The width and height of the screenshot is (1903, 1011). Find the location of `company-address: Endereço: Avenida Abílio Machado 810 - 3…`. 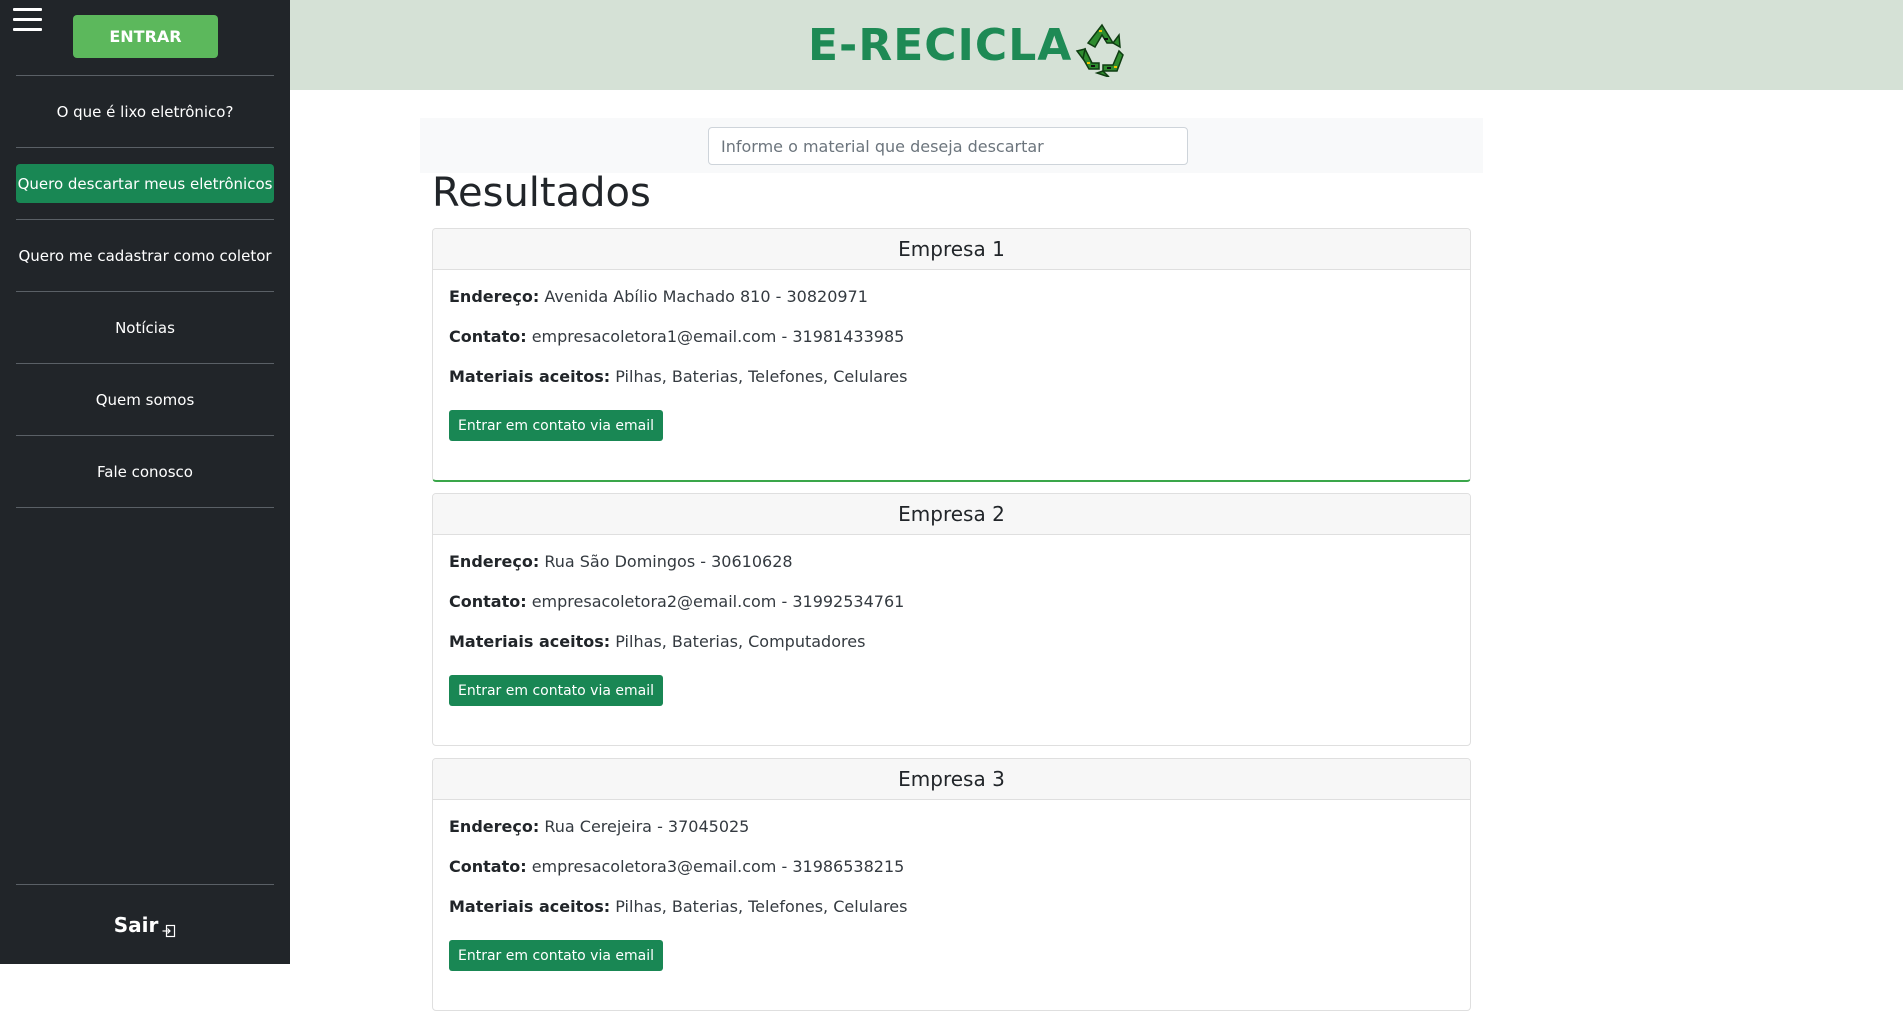

company-address: Endereço: Avenida Abílio Machado 810 - 3… is located at coordinates (951, 306).